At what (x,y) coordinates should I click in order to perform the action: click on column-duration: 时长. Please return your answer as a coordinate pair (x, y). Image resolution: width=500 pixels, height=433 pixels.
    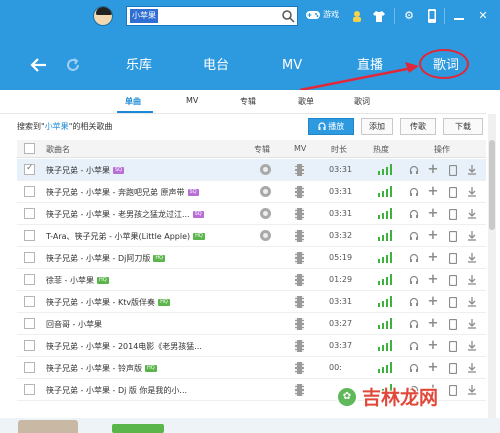
    Looking at the image, I should click on (339, 149).